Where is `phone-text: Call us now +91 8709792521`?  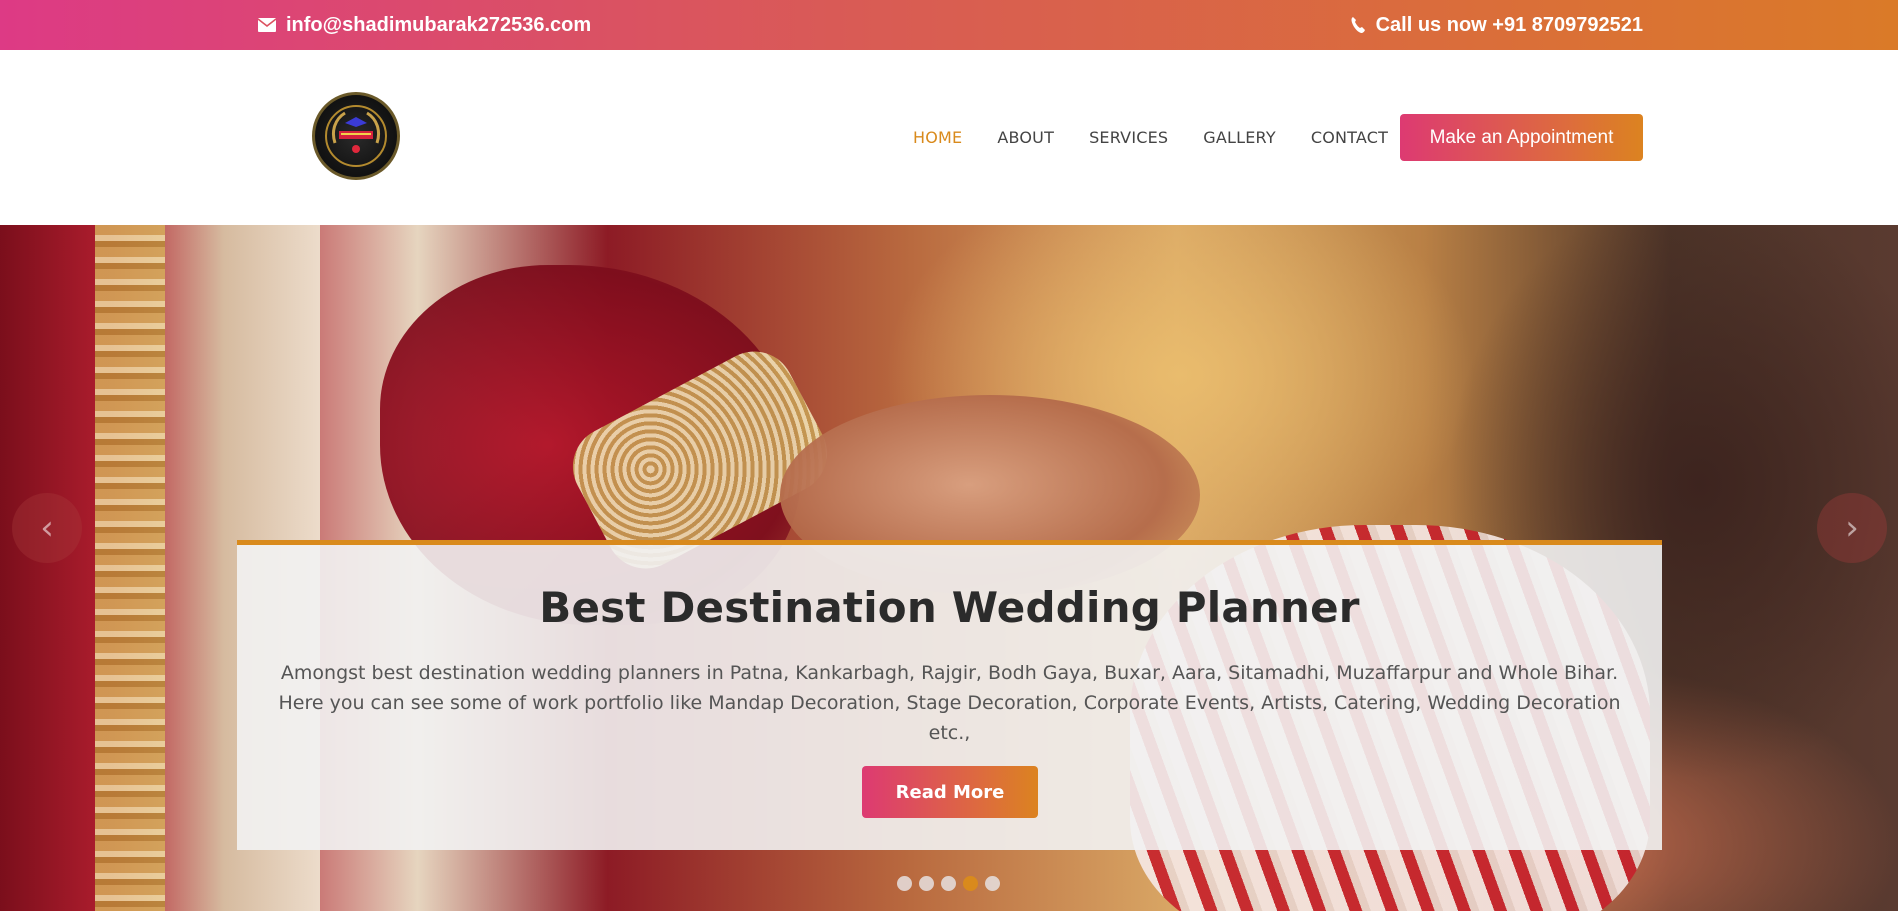
phone-text: Call us now +91 8709792521 is located at coordinates (1509, 25).